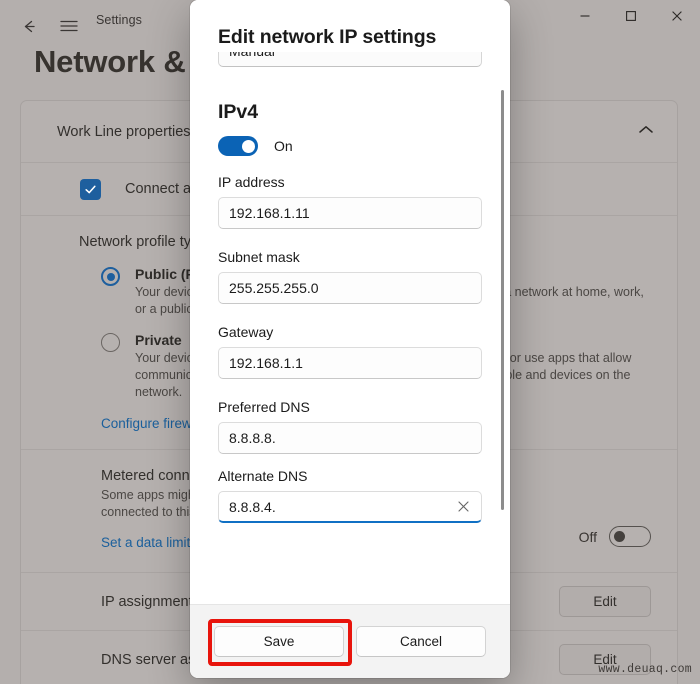 The image size is (700, 684). What do you see at coordinates (645, 669) in the screenshot?
I see `site-watermark: www.deuaq.com` at bounding box center [645, 669].